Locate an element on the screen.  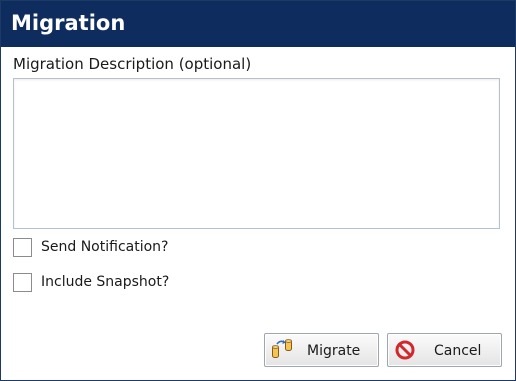
migrate-button: Migrate is located at coordinates (321, 350).